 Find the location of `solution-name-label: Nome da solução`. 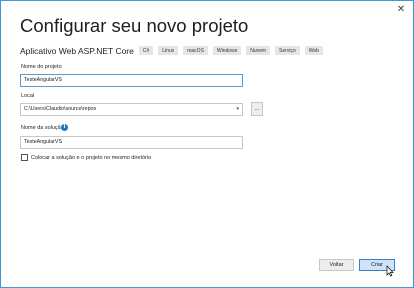

solution-name-label: Nome da solução is located at coordinates (42, 128).